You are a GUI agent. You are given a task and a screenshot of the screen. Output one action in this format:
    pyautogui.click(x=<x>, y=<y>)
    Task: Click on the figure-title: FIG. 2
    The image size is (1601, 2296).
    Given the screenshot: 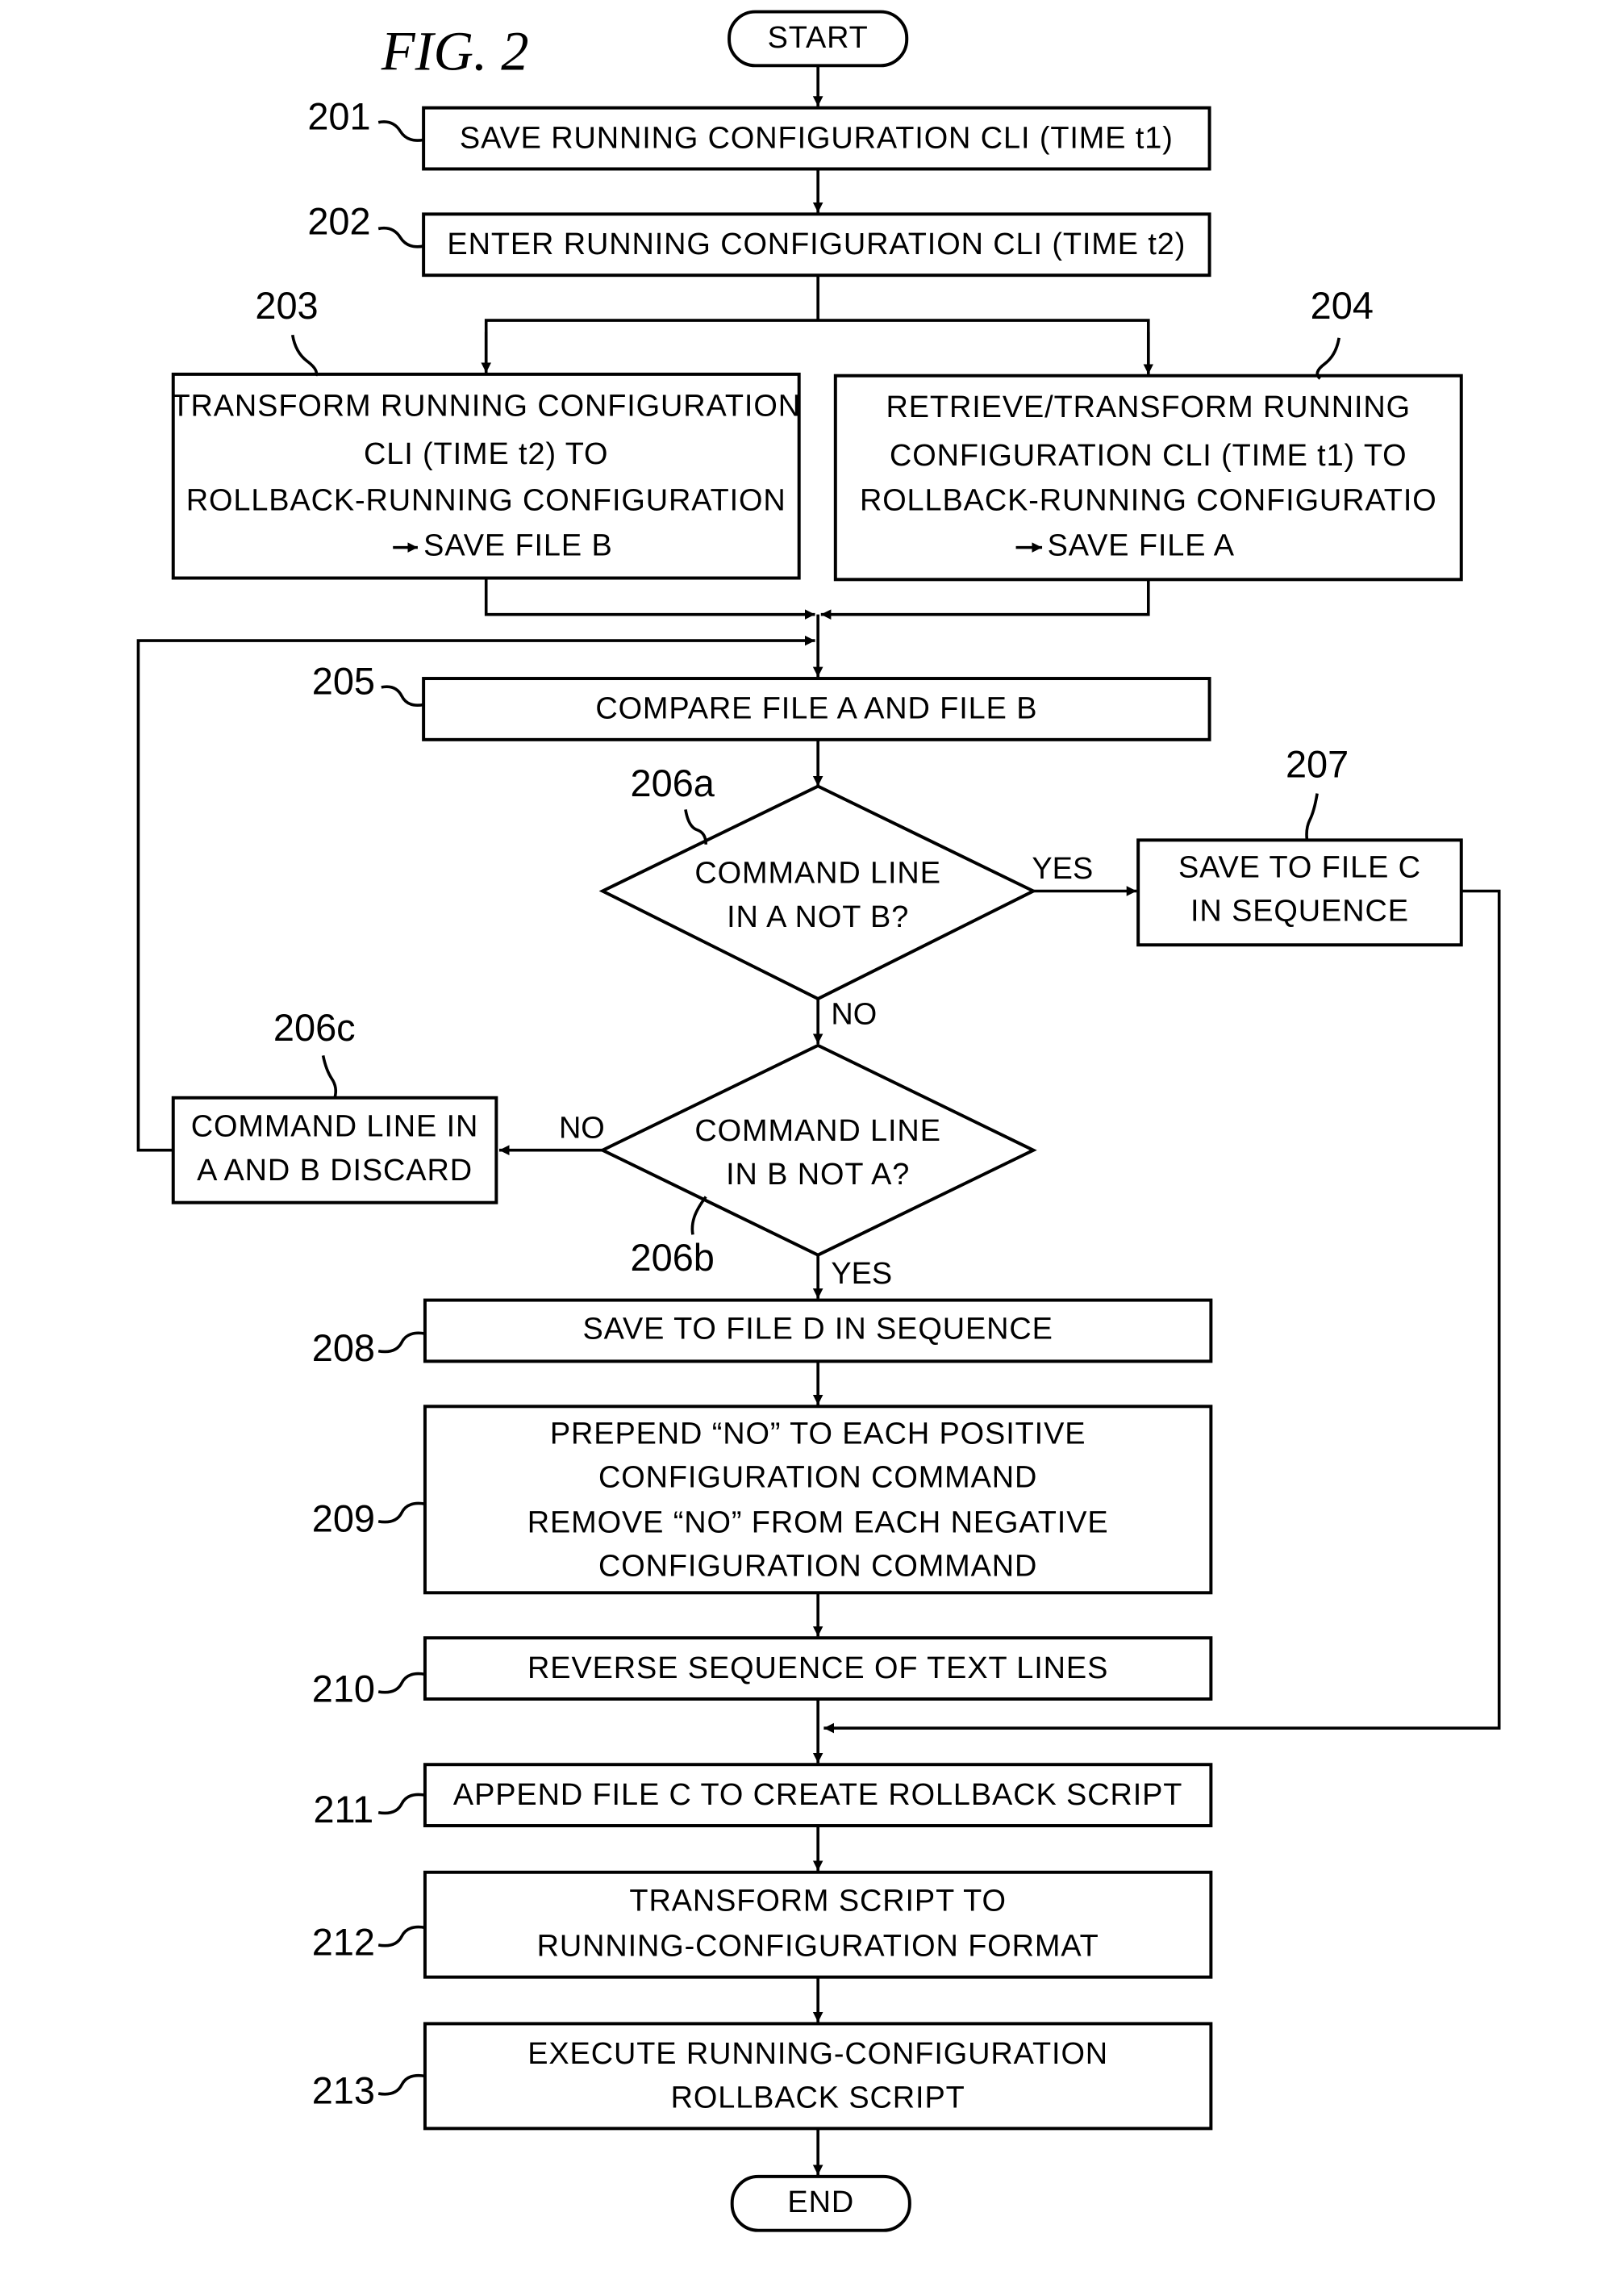 What is the action you would take?
    pyautogui.click(x=455, y=51)
    